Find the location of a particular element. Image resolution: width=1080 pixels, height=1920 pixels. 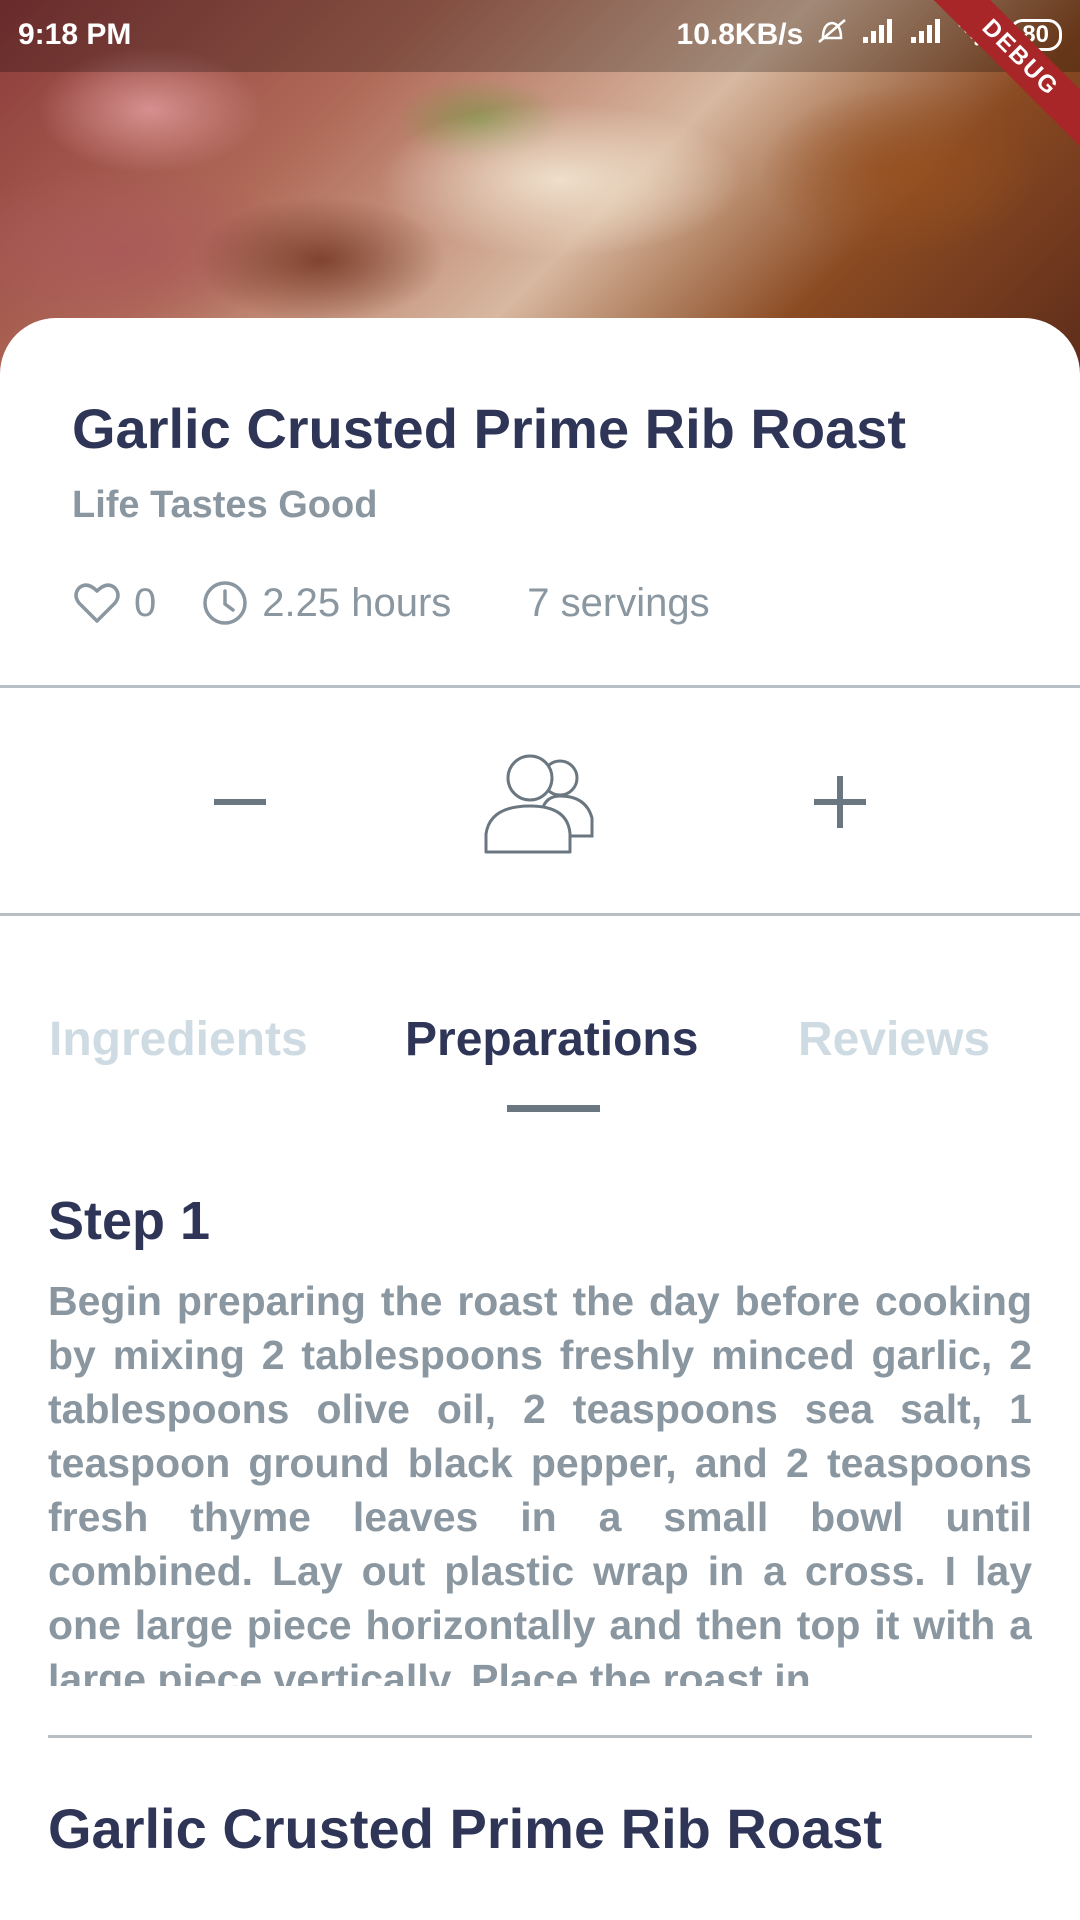

plus-icon is located at coordinates (840, 807).